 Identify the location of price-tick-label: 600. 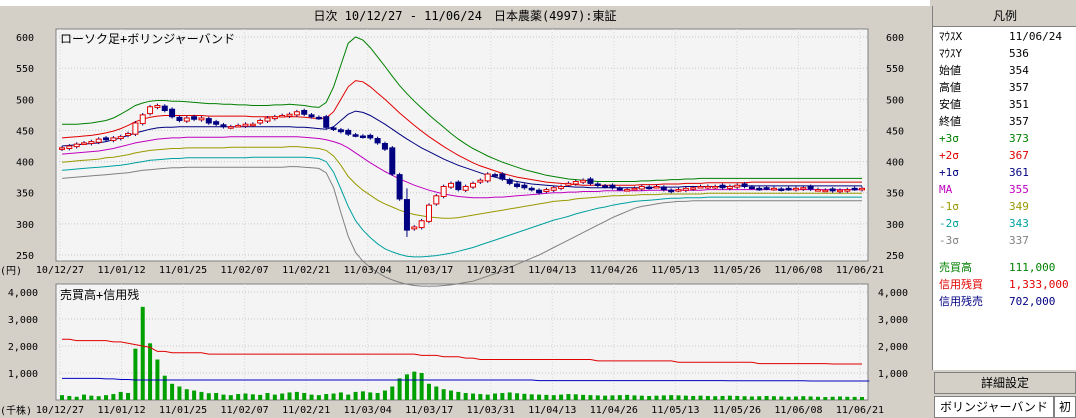
(25, 38).